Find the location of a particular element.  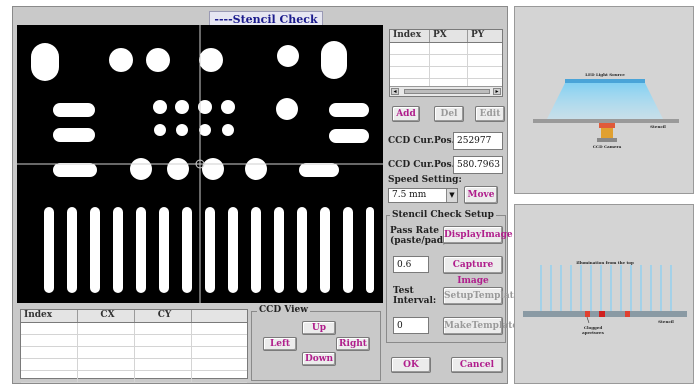

capture-image-button: Capture Image is located at coordinates (473, 271).